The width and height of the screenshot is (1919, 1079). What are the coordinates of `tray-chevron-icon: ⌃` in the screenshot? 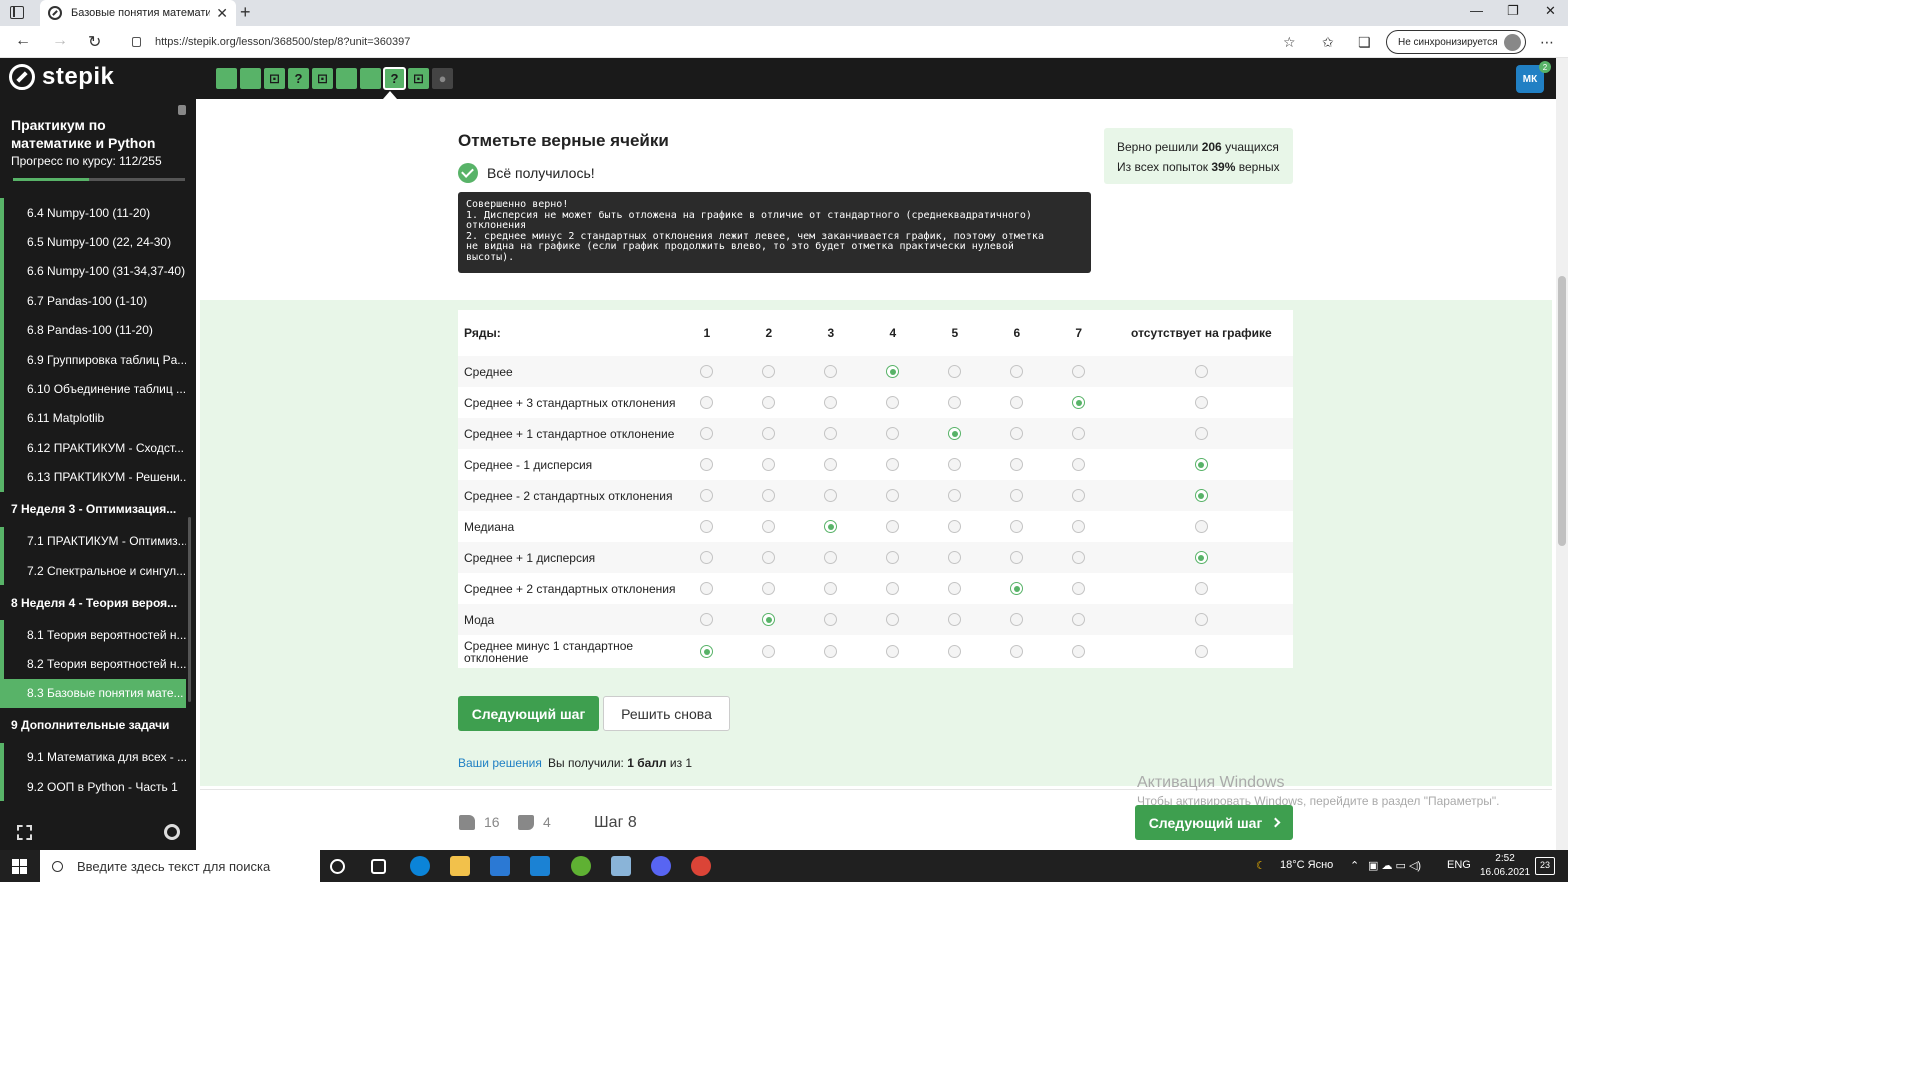 It's located at (1354, 865).